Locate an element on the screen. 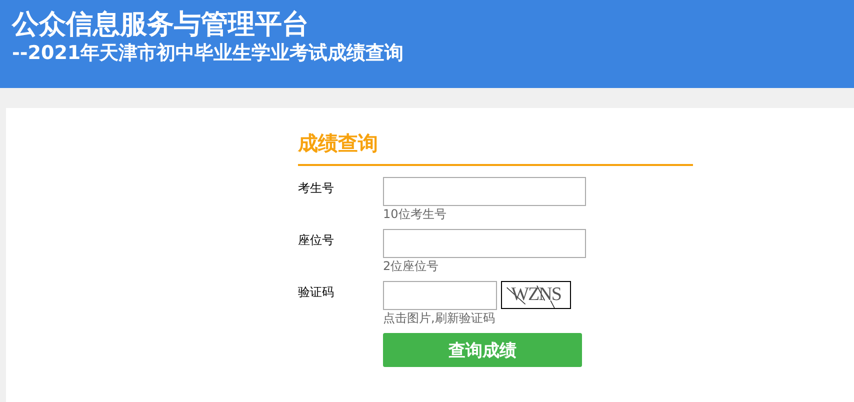 This screenshot has width=854, height=402. field-hint: 10位考生号 is located at coordinates (414, 214).